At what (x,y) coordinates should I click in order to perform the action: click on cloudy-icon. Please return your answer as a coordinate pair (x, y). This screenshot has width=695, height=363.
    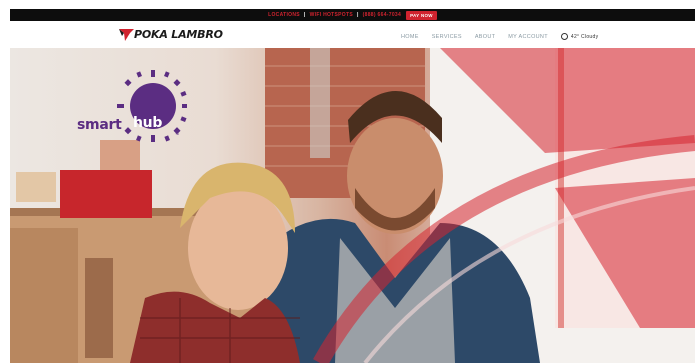
    Looking at the image, I should click on (564, 36).